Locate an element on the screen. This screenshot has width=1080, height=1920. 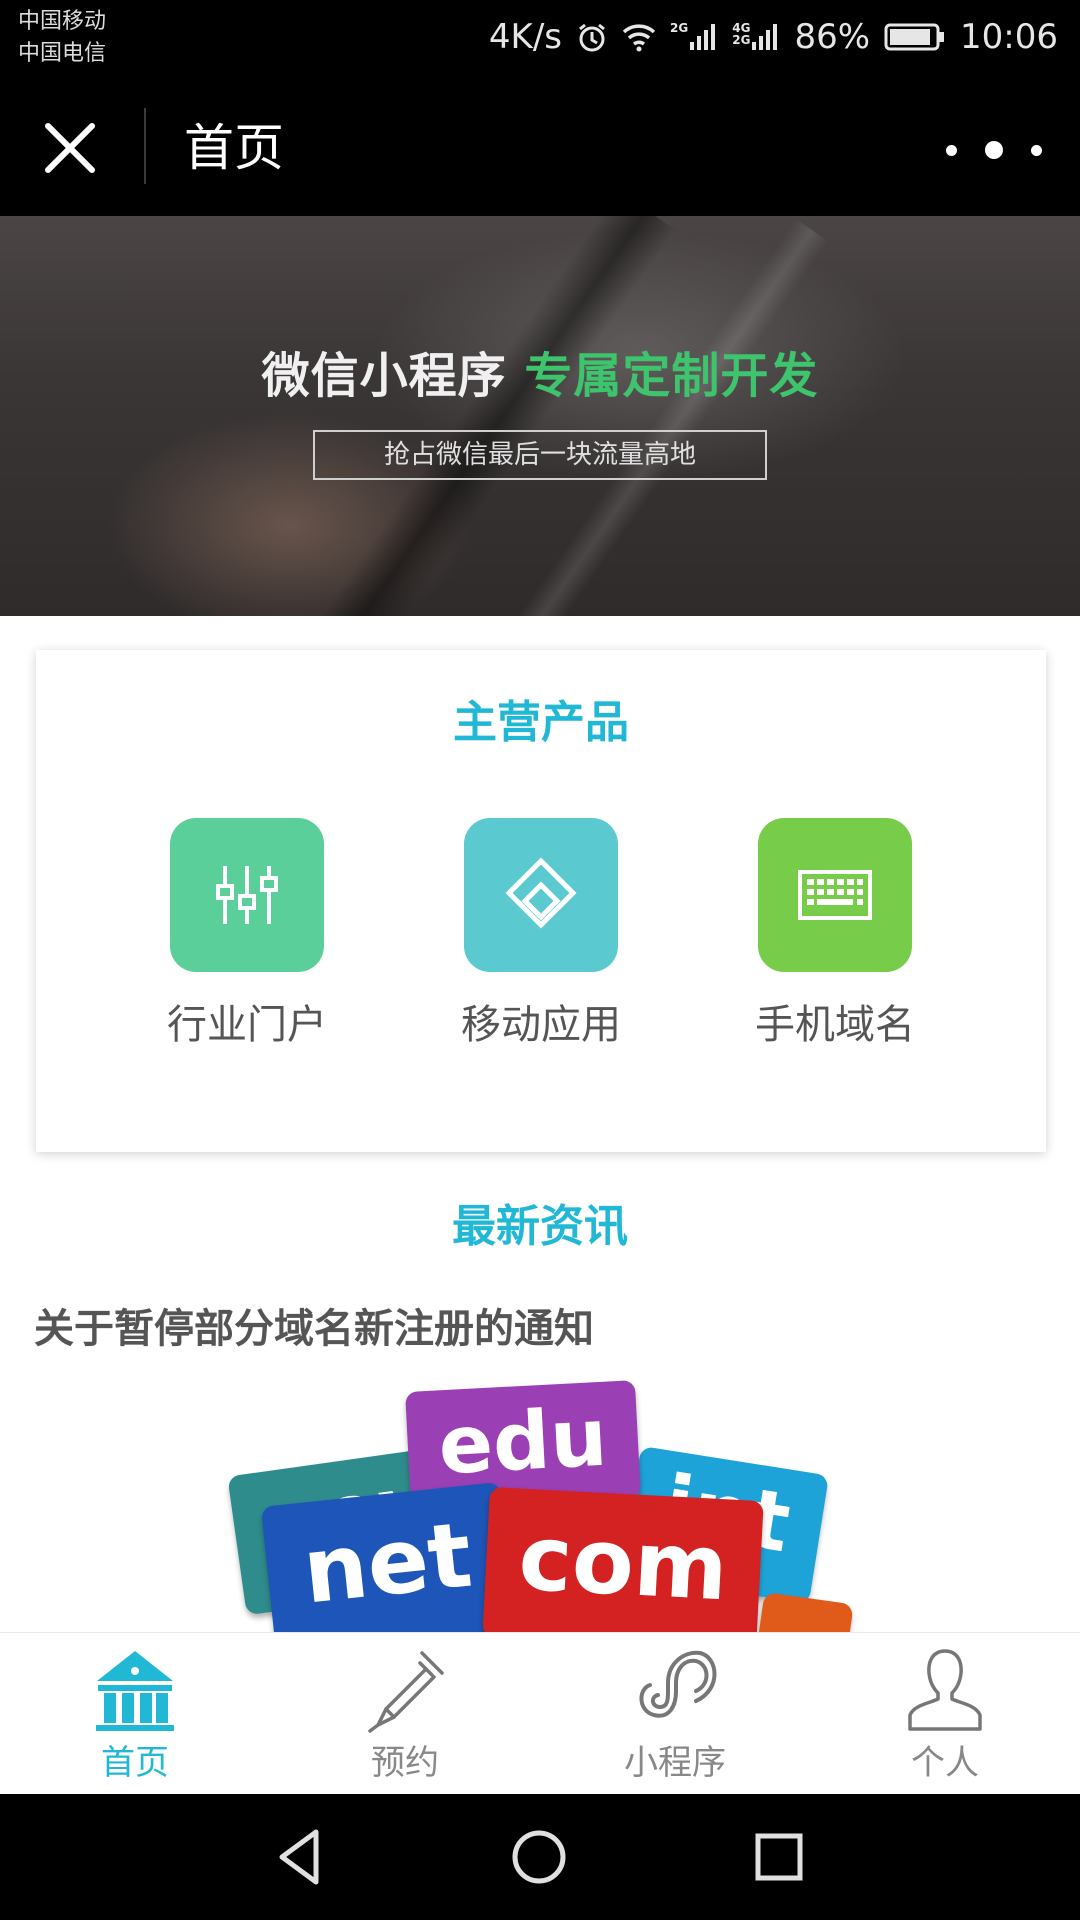
product-label: 移动应用 is located at coordinates (541, 1025).